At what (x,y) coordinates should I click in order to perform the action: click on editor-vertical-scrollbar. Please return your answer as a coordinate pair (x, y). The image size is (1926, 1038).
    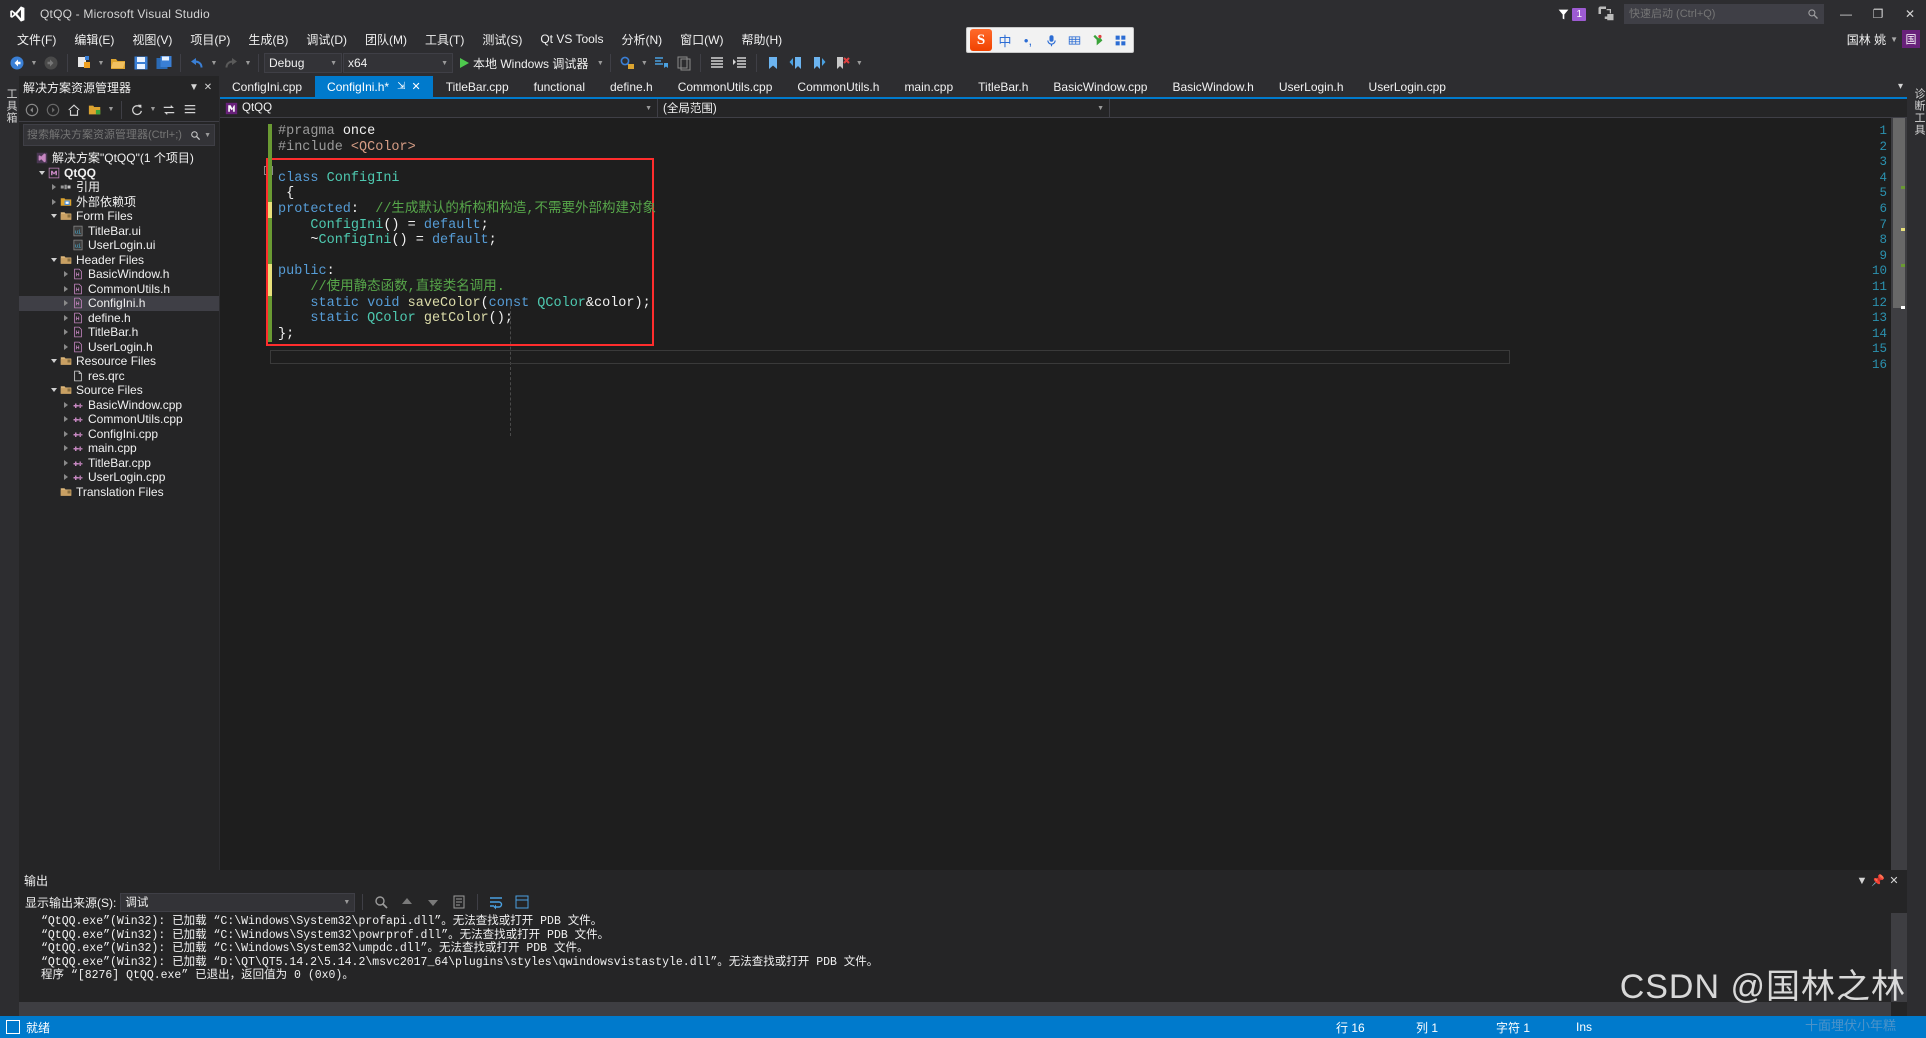
    Looking at the image, I should click on (1899, 550).